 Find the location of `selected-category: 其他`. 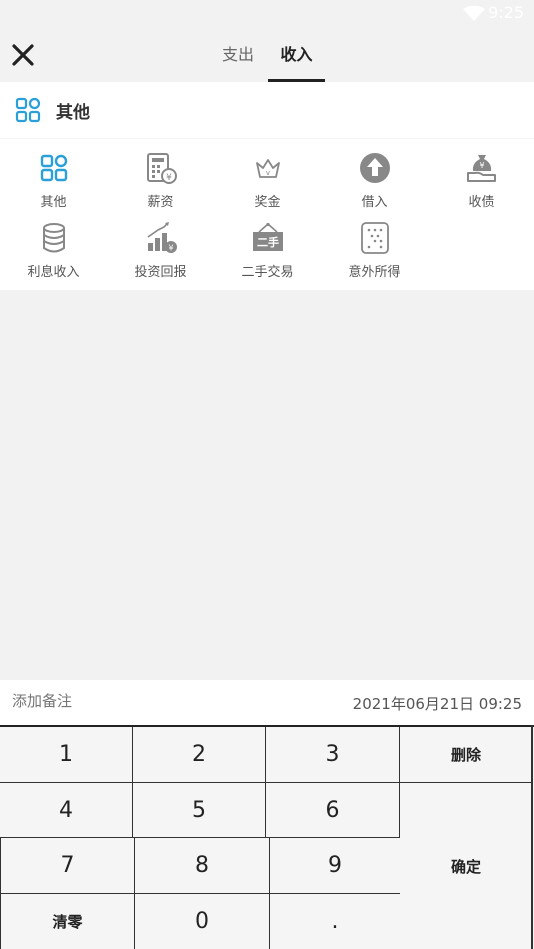

selected-category: 其他 is located at coordinates (267, 110).